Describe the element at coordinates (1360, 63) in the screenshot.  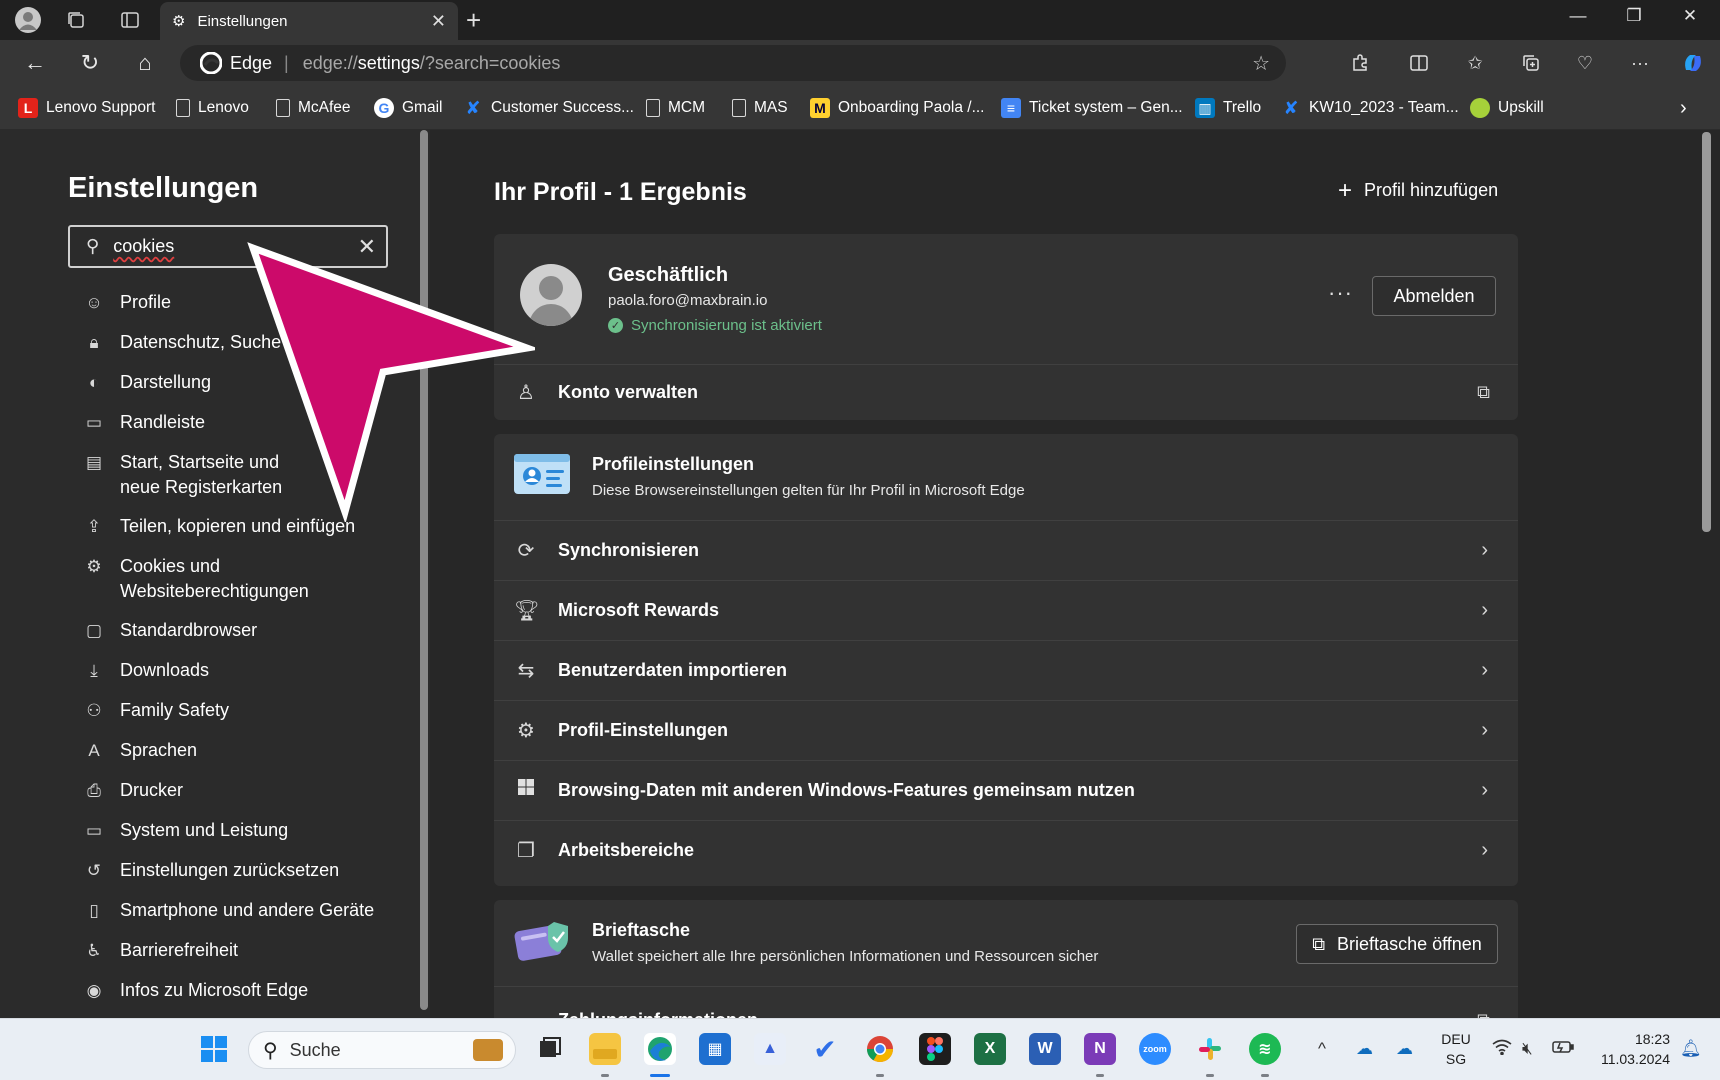
I see `extensions-icon` at that location.